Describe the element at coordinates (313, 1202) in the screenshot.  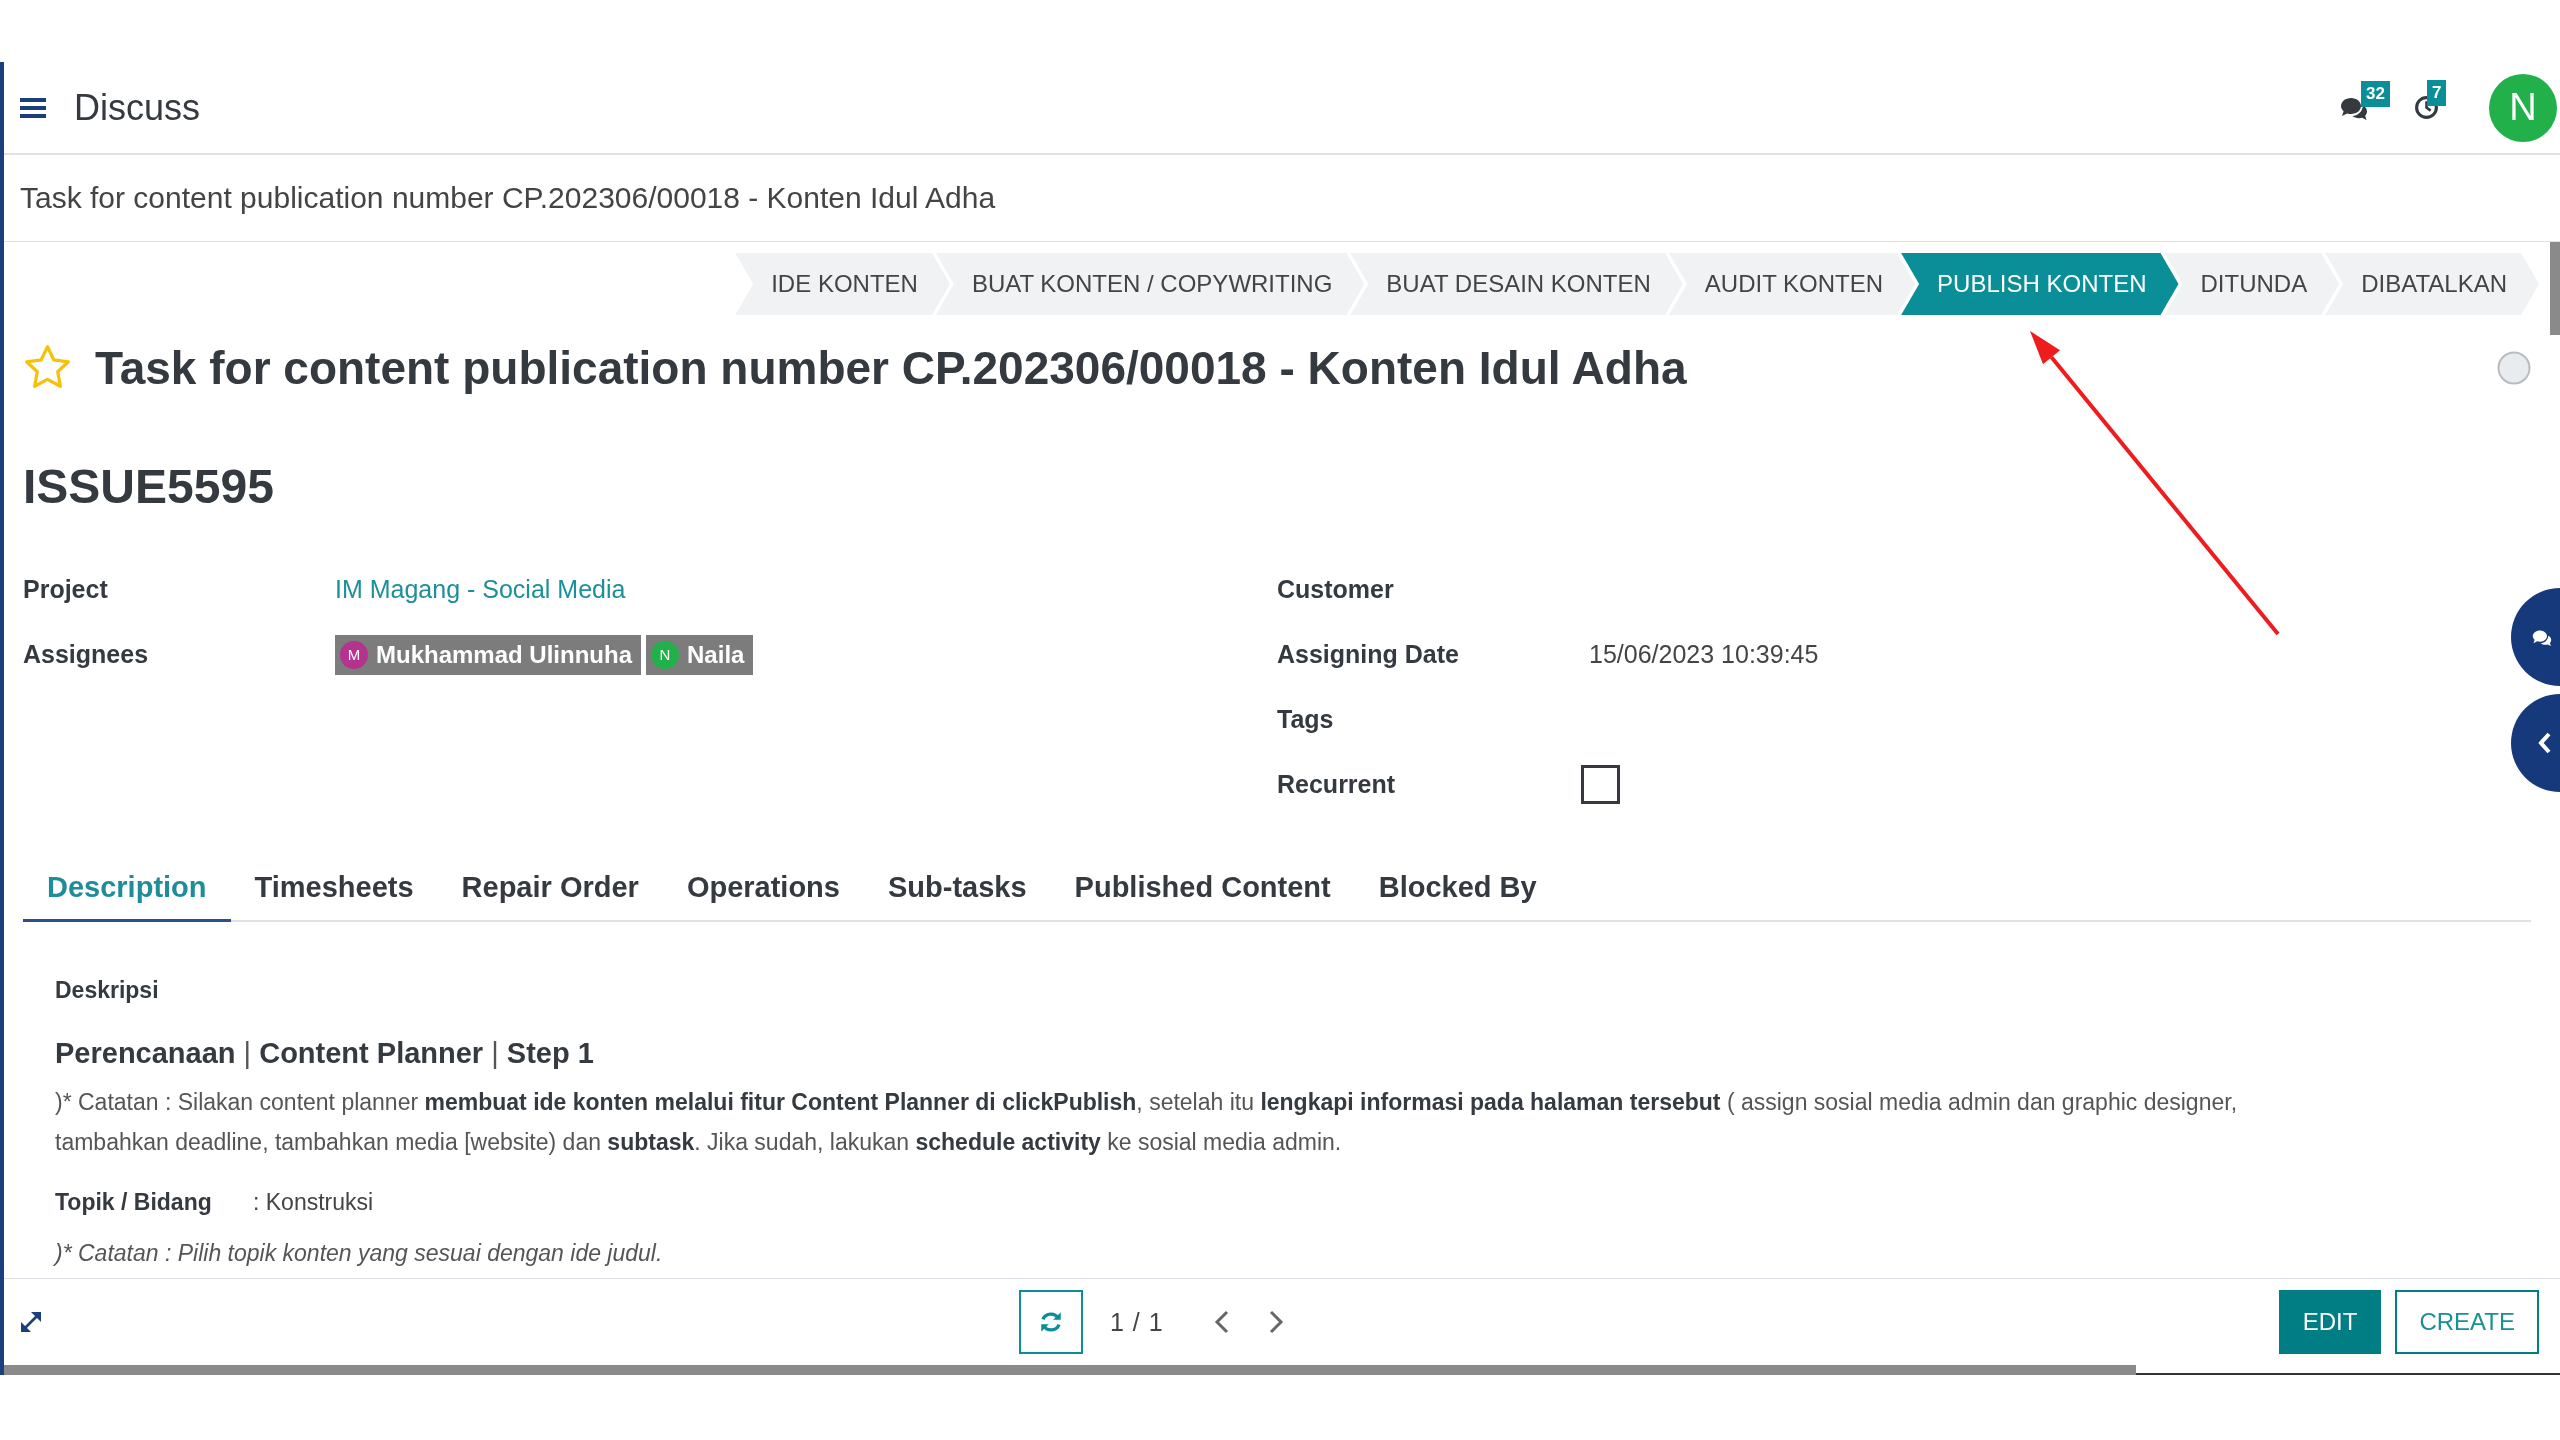
I see `topic-value: : Konstruksi` at that location.